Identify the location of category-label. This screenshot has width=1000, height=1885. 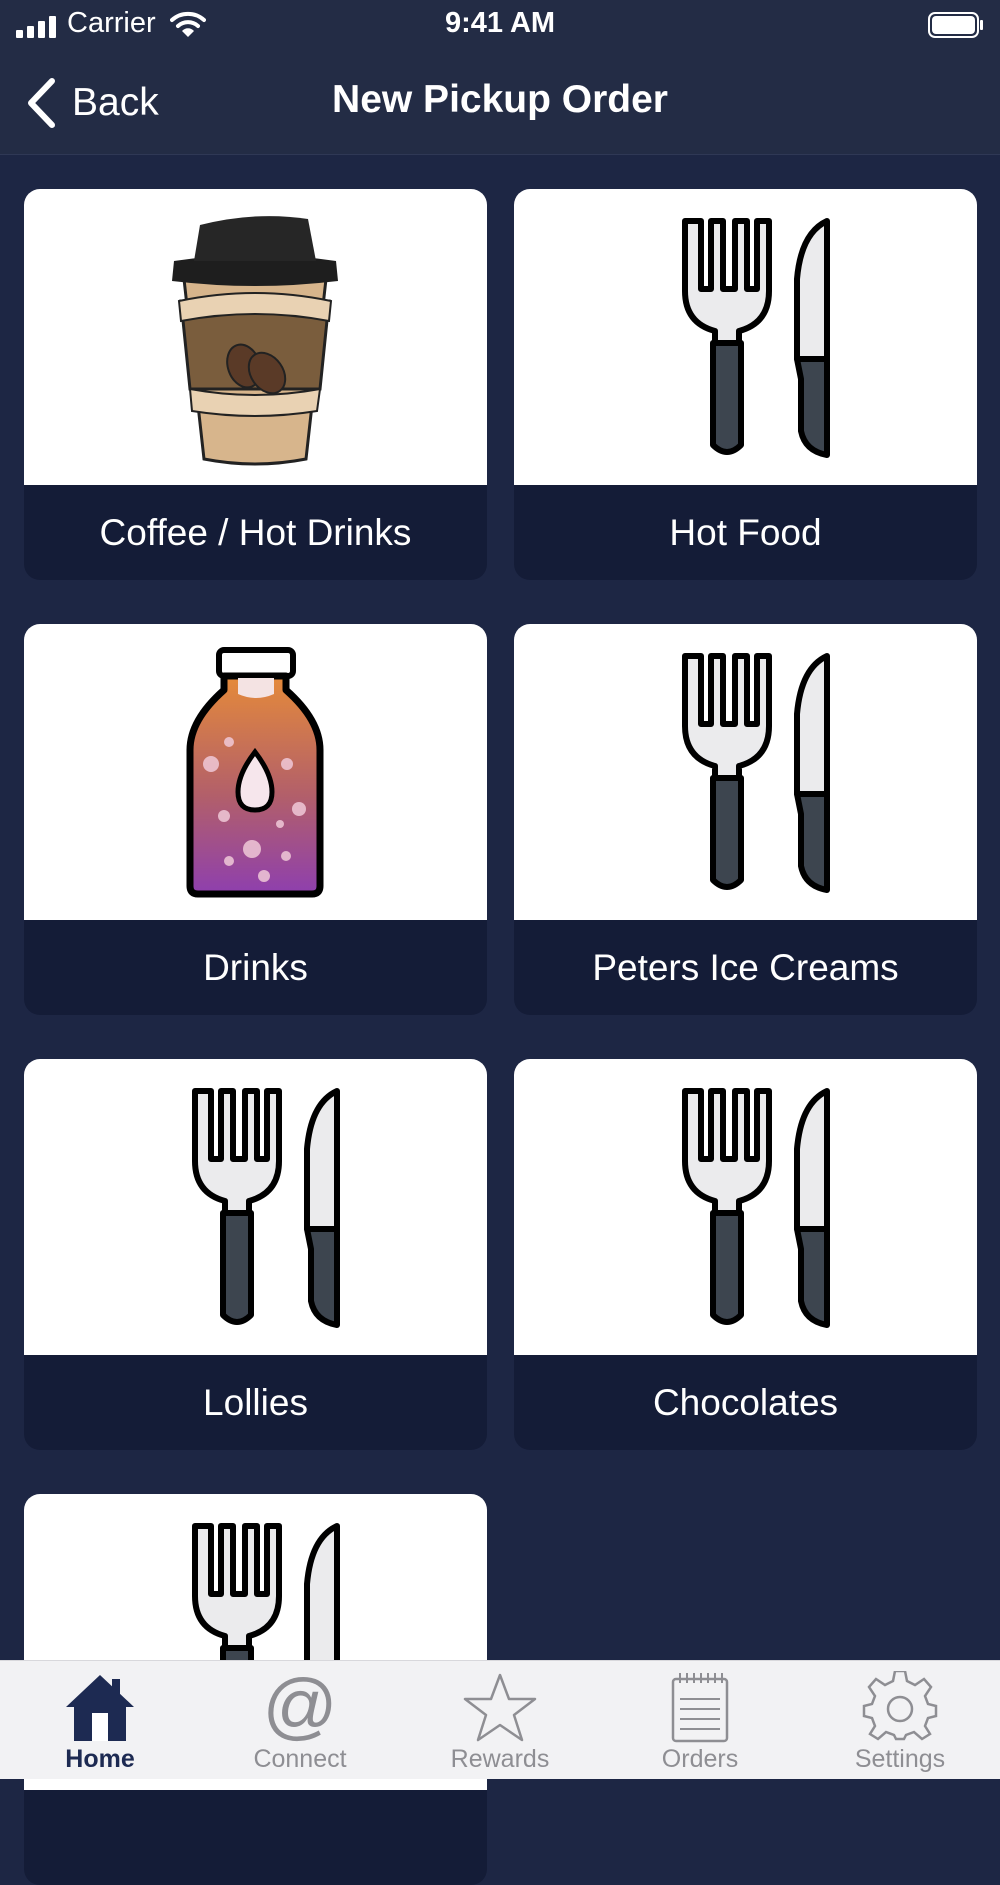
(255, 1837).